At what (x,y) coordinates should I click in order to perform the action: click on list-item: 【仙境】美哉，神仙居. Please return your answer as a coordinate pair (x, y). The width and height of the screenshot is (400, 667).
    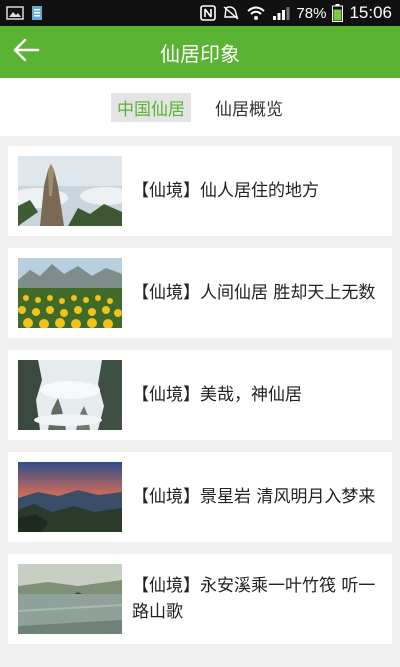
    Looking at the image, I should click on (200, 395).